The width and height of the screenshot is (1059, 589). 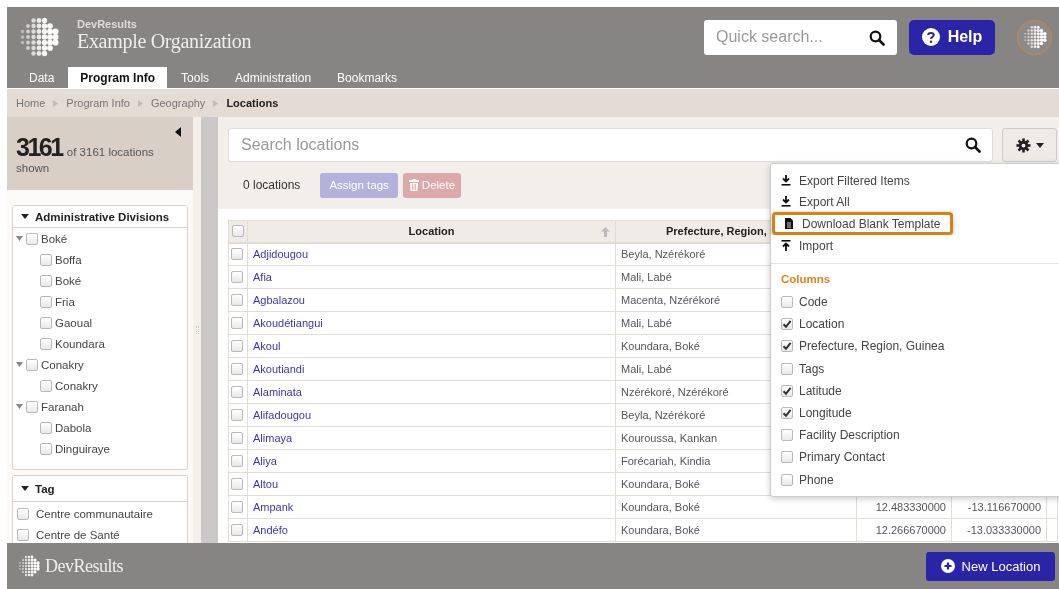 What do you see at coordinates (273, 77) in the screenshot?
I see `nav-tab: Administration` at bounding box center [273, 77].